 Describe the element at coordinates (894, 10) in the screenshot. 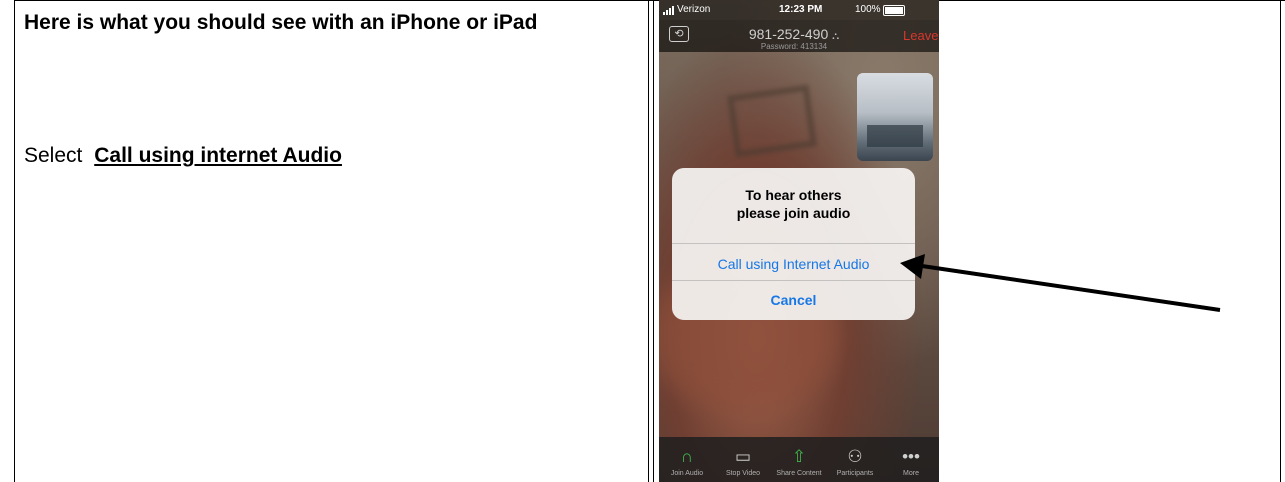

I see `battery-icon` at that location.